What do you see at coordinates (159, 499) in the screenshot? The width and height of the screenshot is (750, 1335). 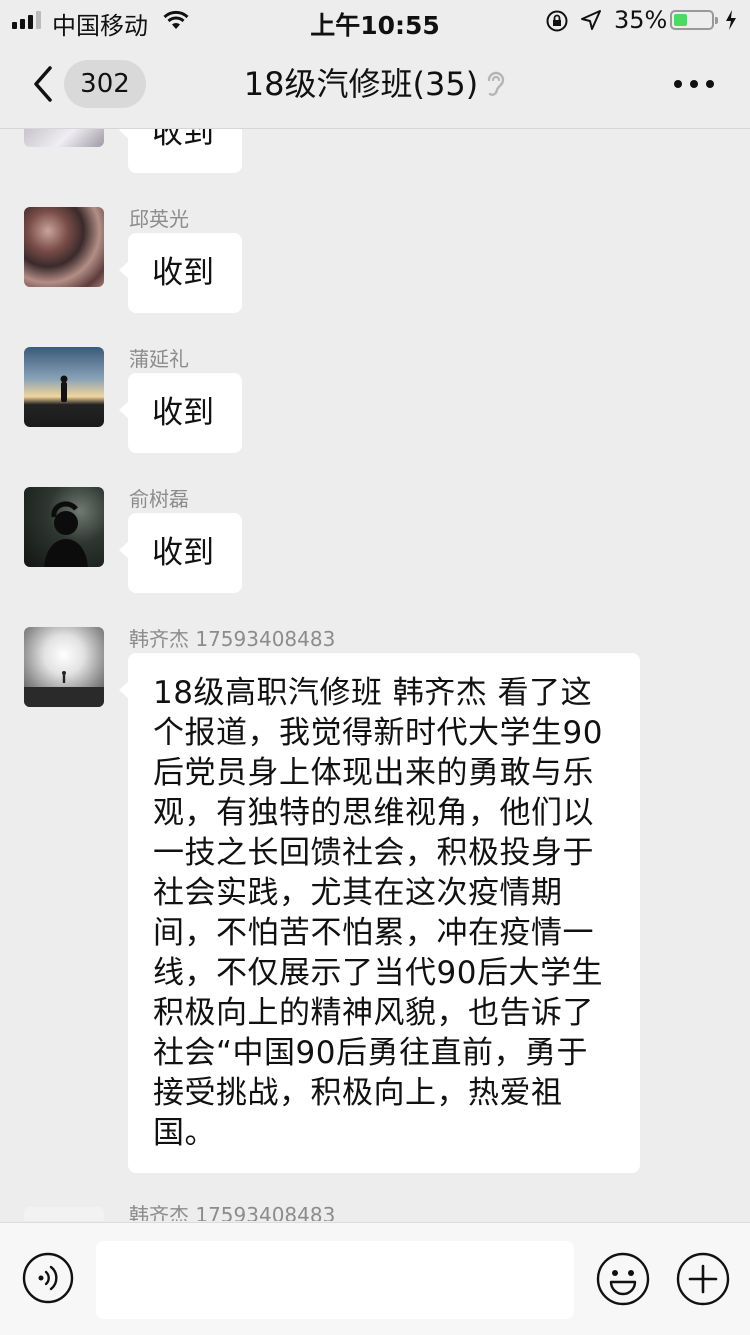 I see `sender-name: 俞树磊` at bounding box center [159, 499].